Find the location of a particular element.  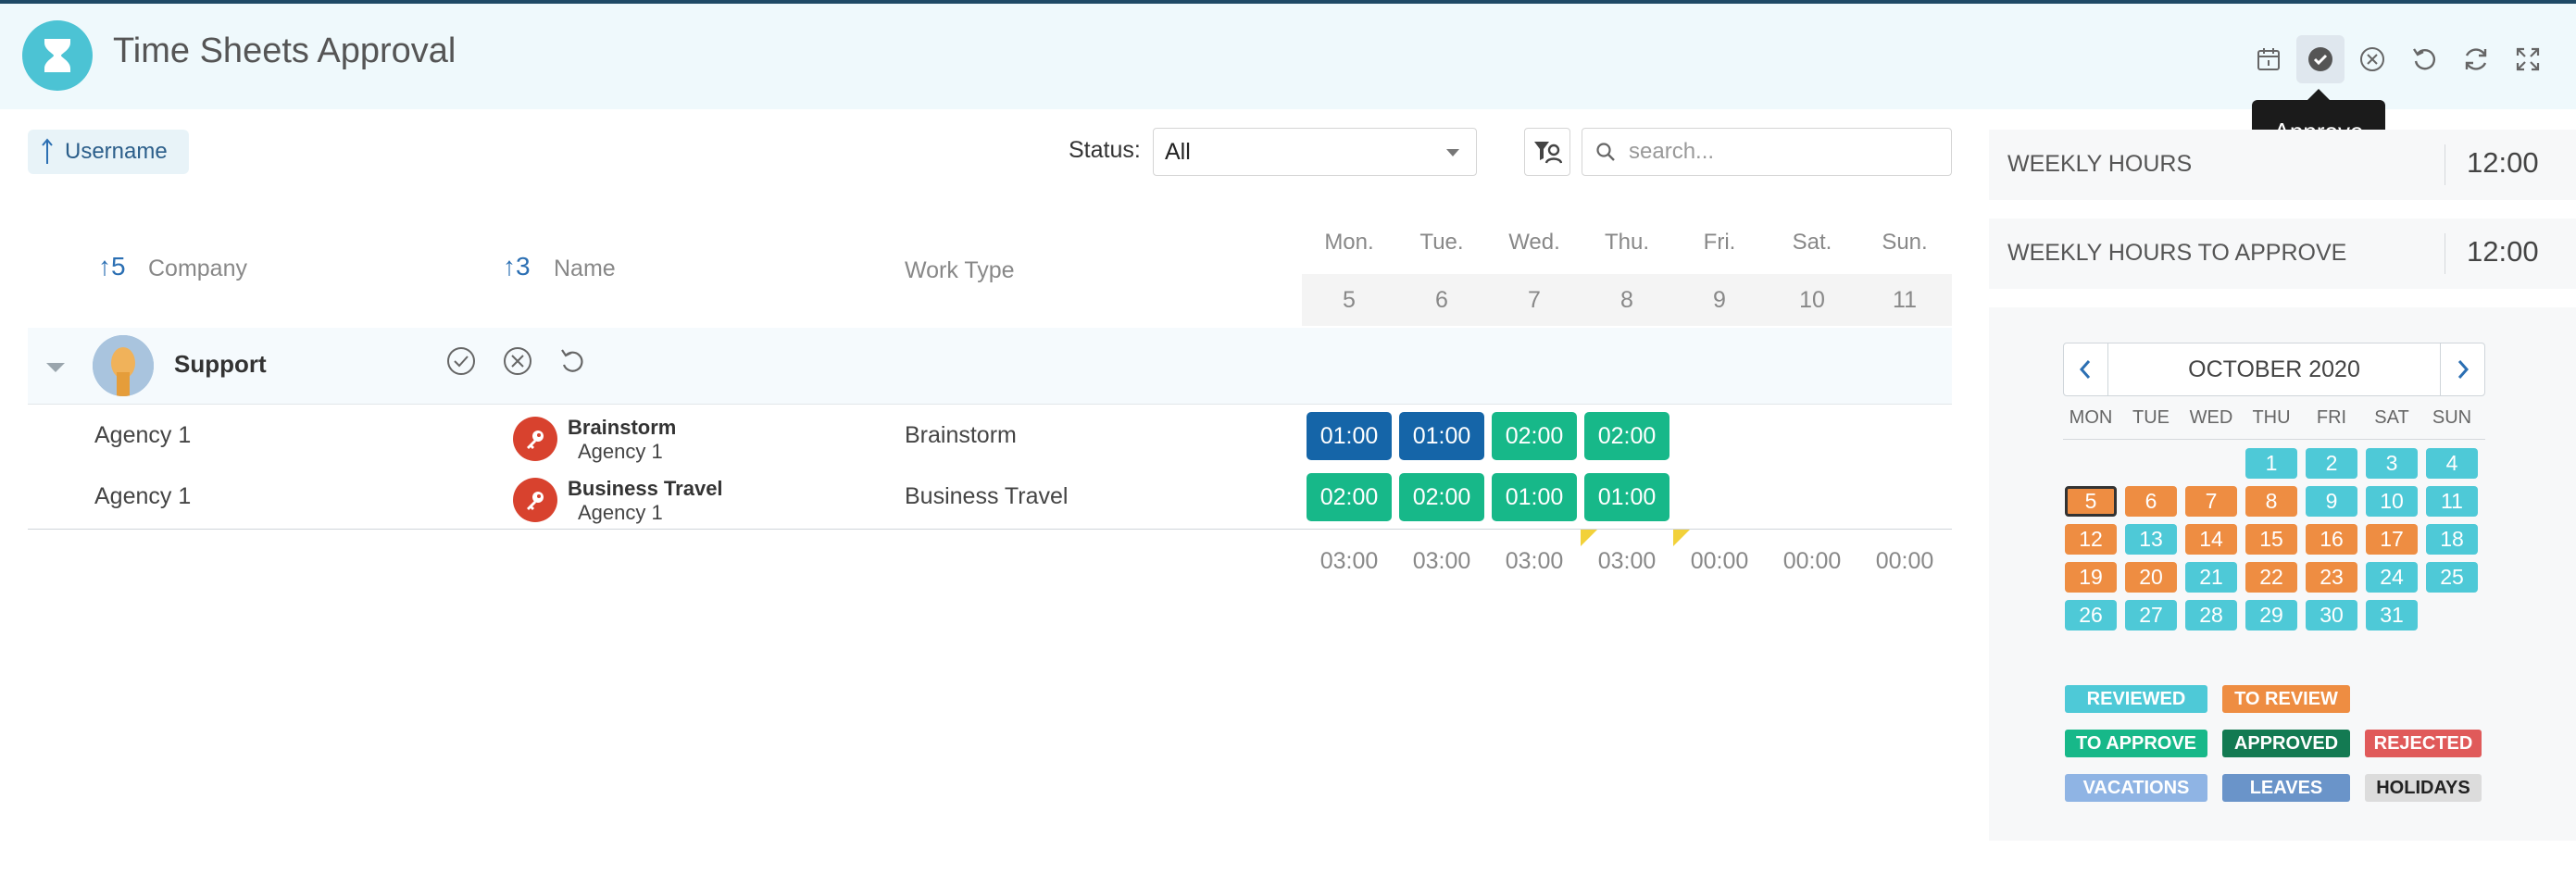

calendar-day: 19 is located at coordinates (2091, 578).